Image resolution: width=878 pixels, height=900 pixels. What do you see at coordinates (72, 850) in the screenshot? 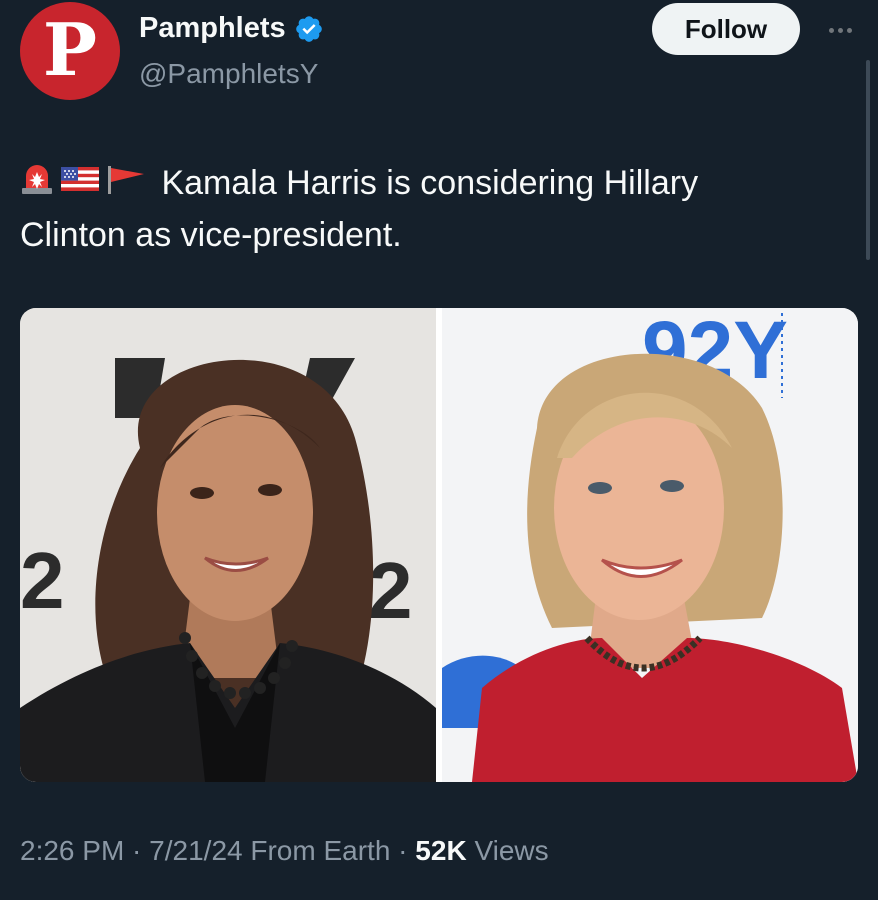
I see `tweet-time: 2:26 PM` at bounding box center [72, 850].